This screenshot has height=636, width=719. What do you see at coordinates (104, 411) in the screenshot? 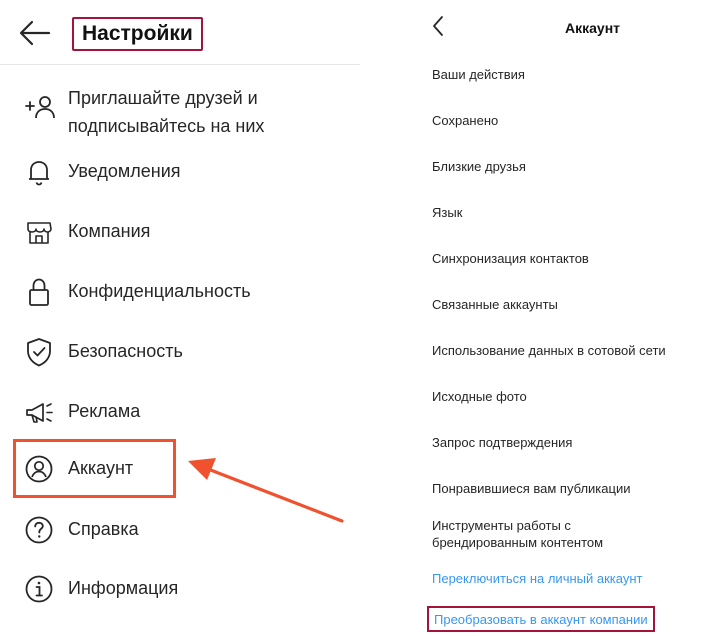
I see `menu-label: Реклама` at bounding box center [104, 411].